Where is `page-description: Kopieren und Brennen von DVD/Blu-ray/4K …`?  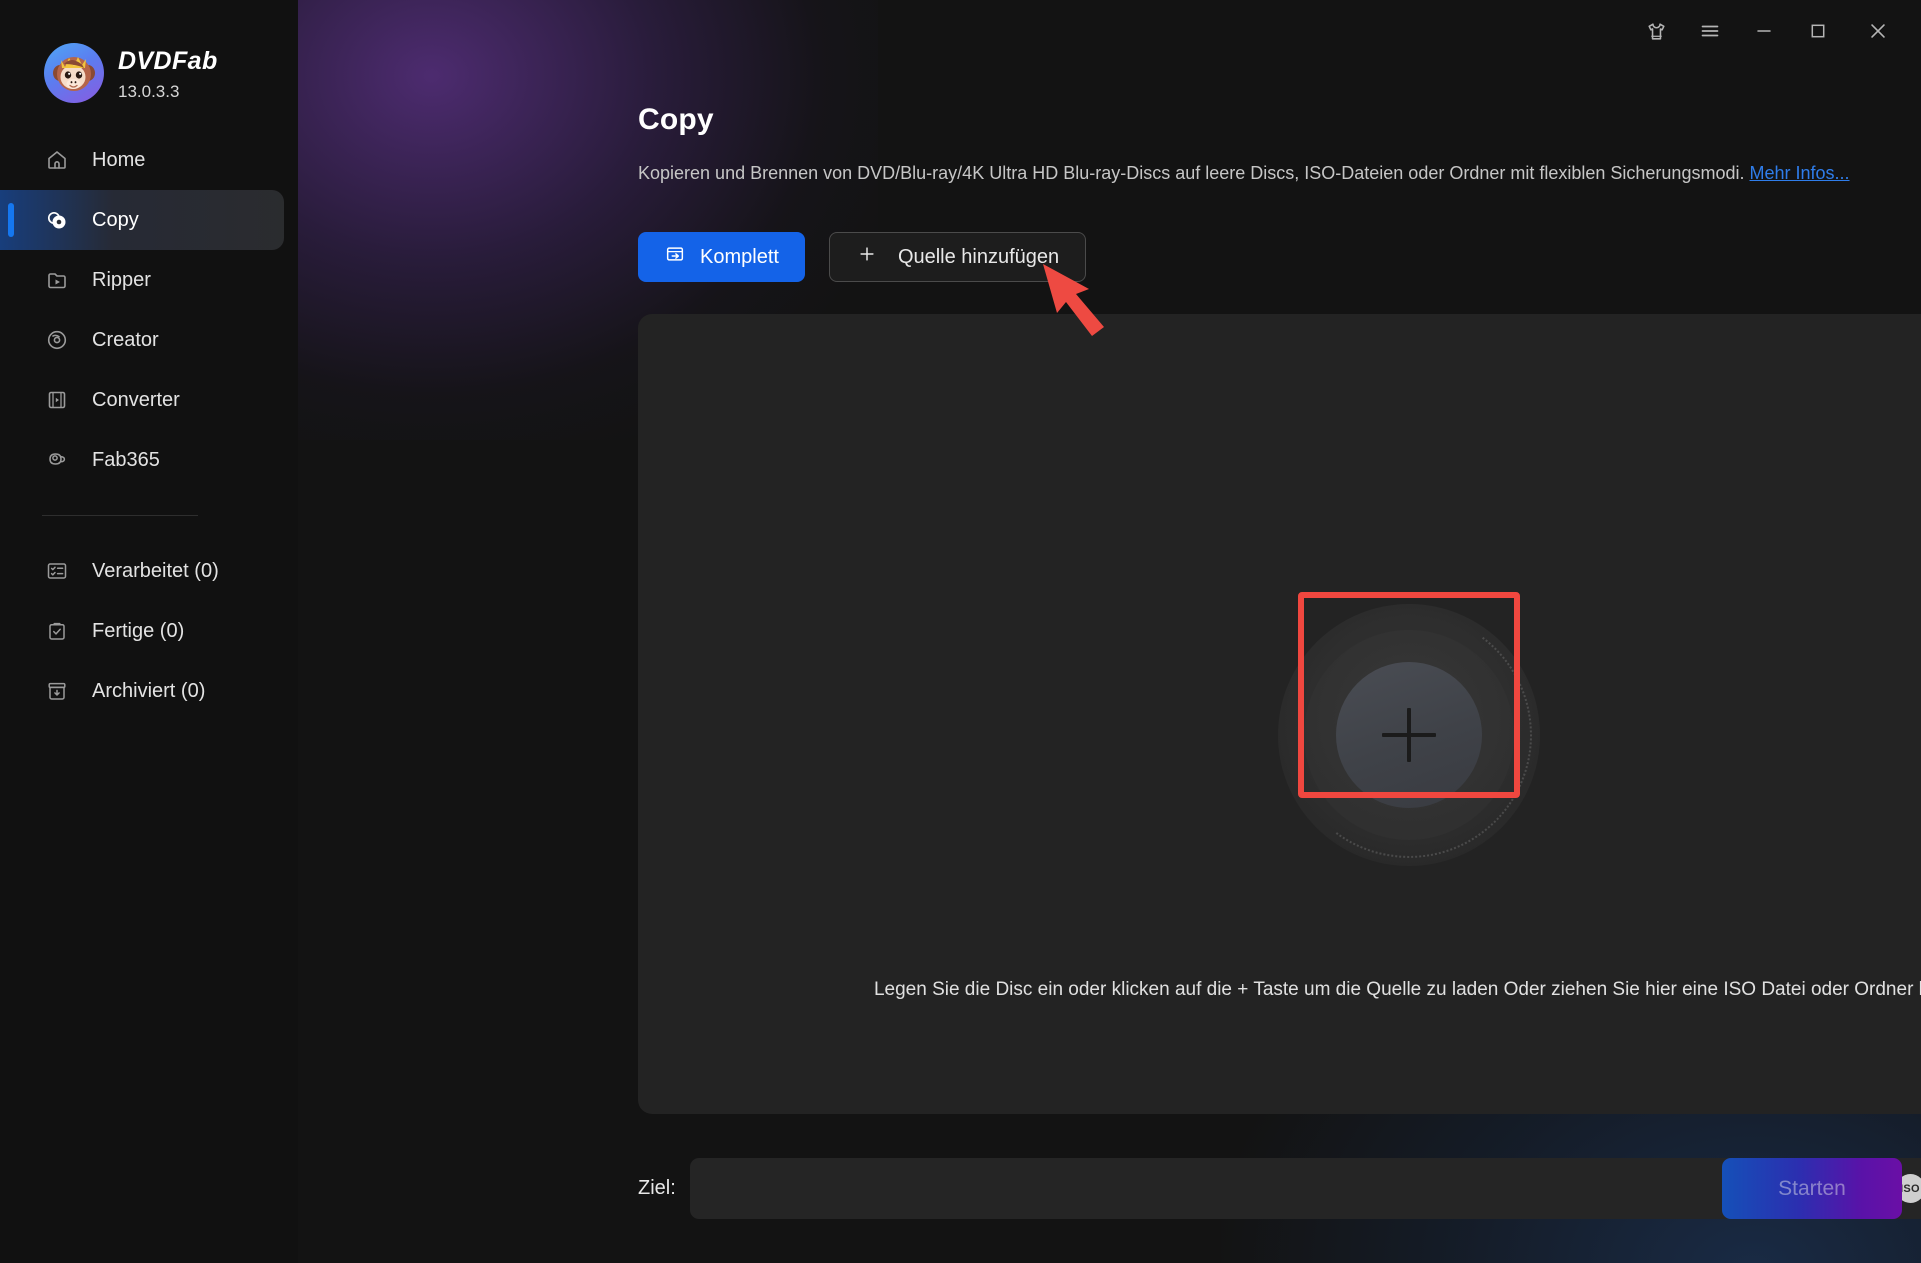 page-description: Kopieren und Brennen von DVD/Blu-ray/4K … is located at coordinates (1244, 173).